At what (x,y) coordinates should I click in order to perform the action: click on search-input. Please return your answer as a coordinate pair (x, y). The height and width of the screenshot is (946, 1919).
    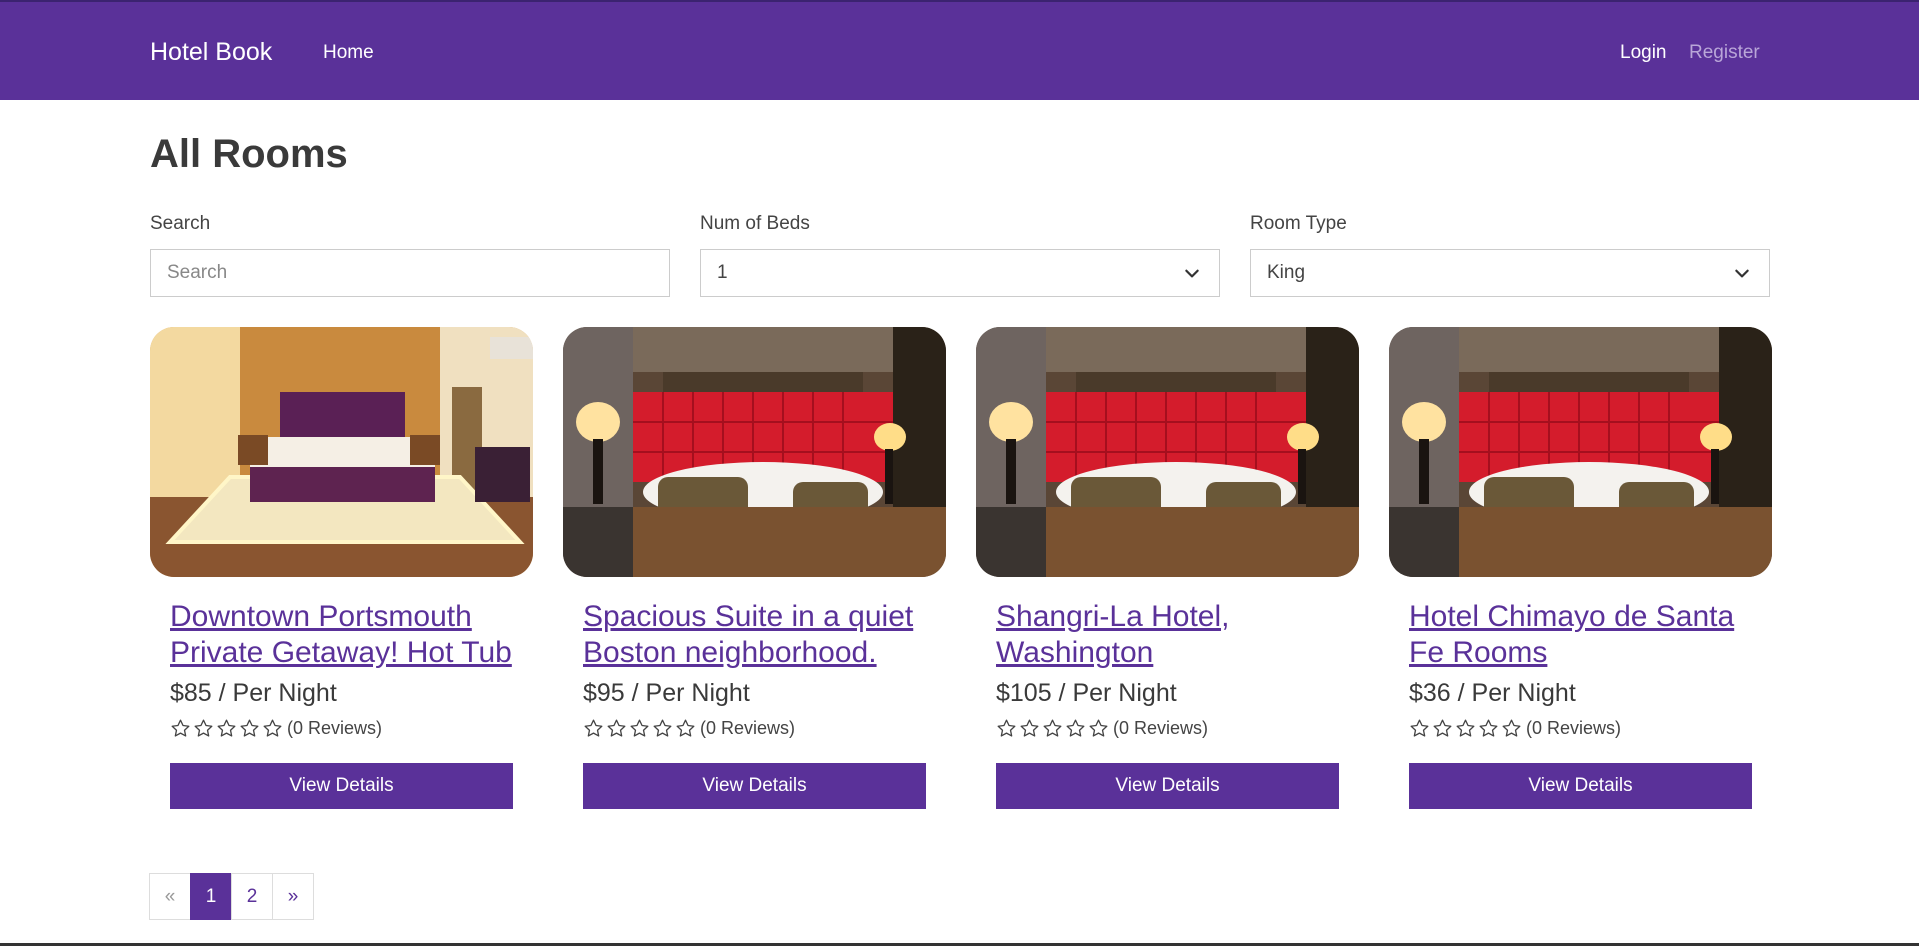
    Looking at the image, I should click on (410, 273).